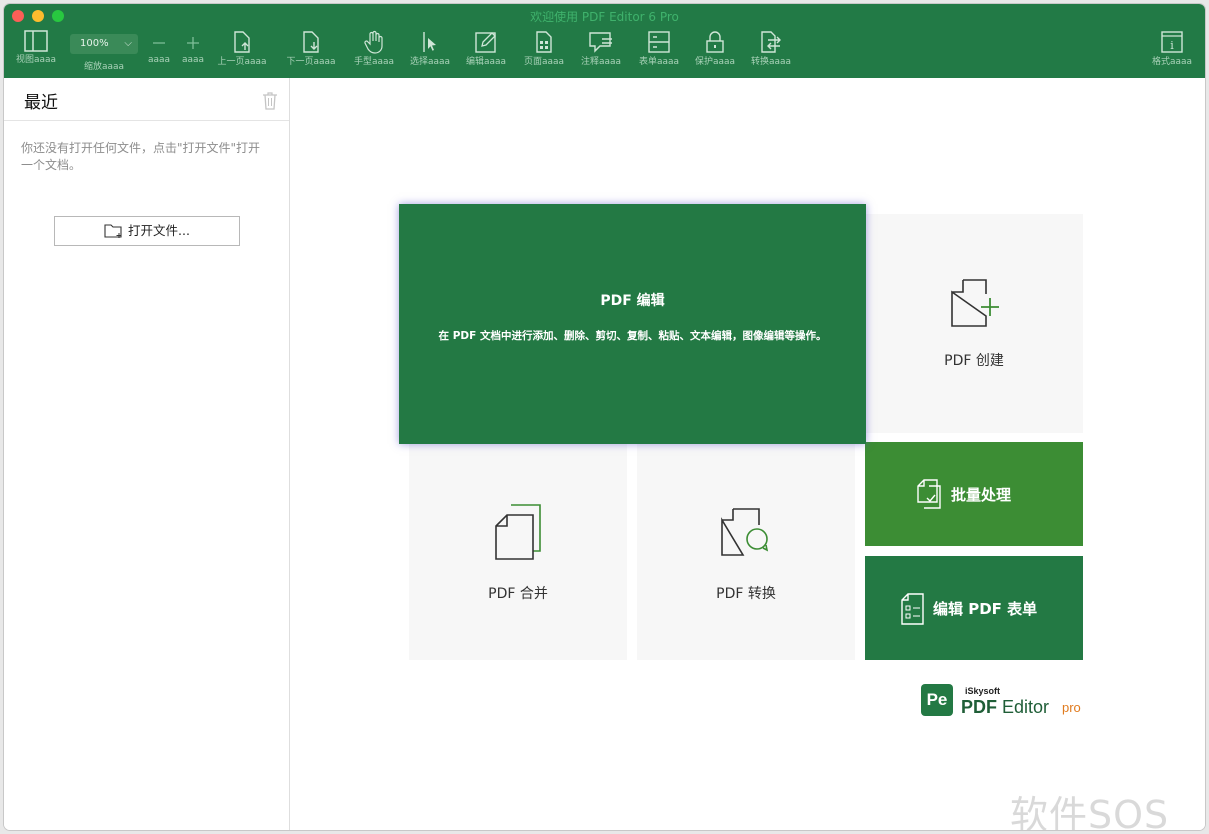 This screenshot has height=834, width=1209. Describe the element at coordinates (430, 62) in the screenshot. I see `toolbar-select-label: 选择aaaa` at that location.